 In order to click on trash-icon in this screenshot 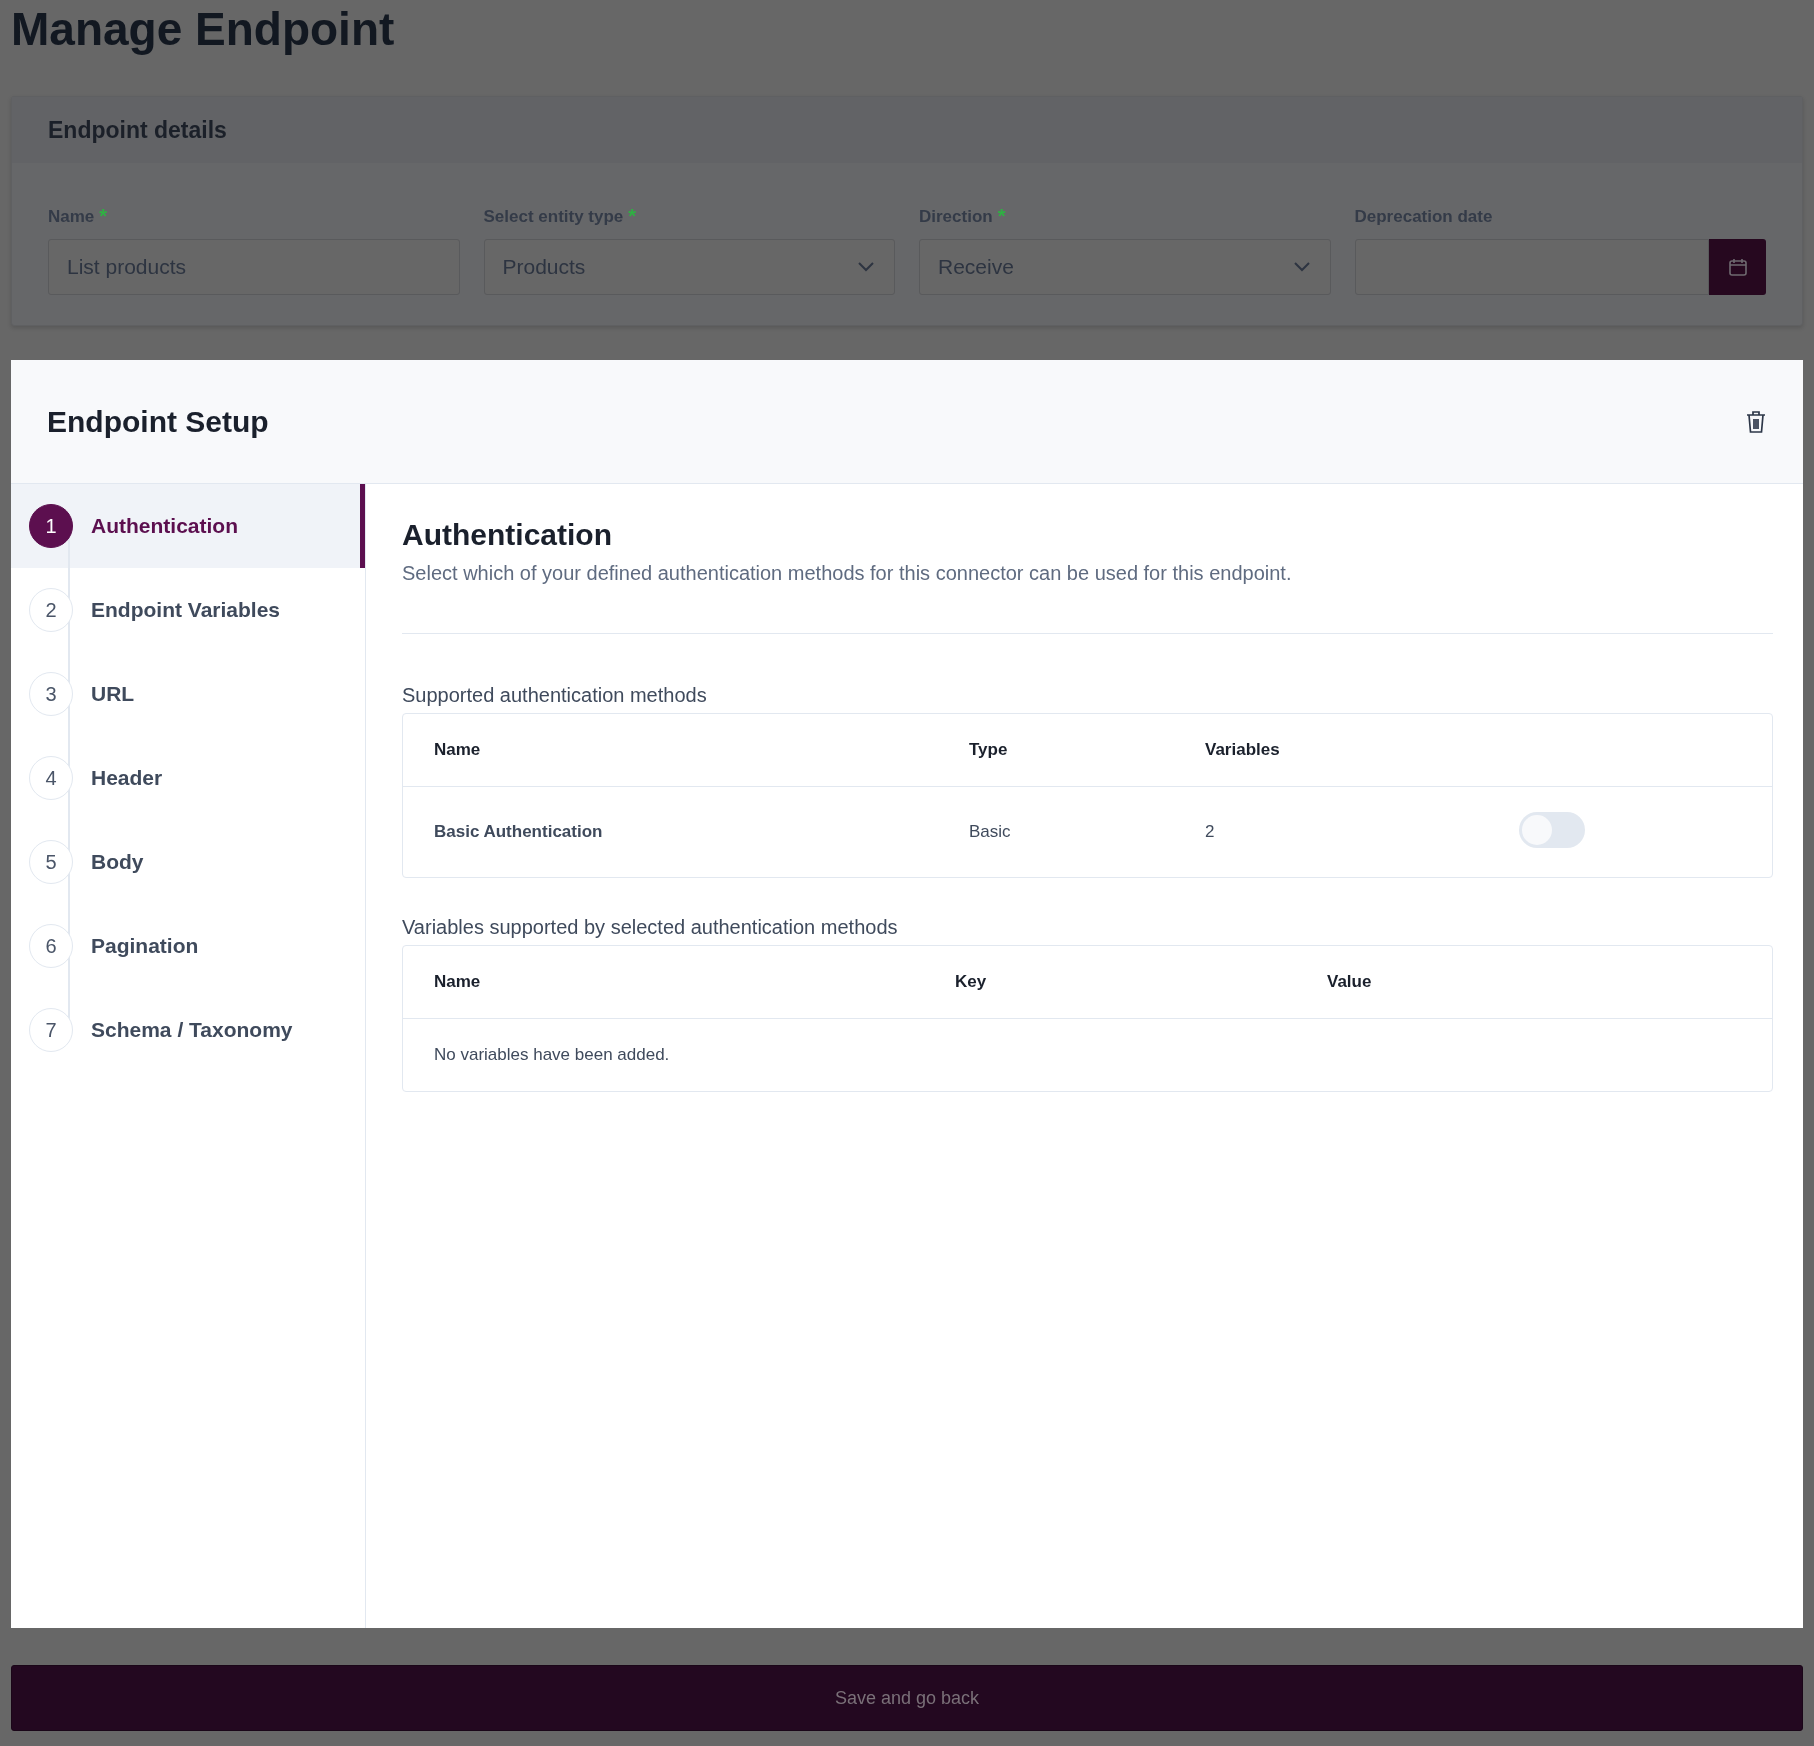, I will do `click(1756, 421)`.